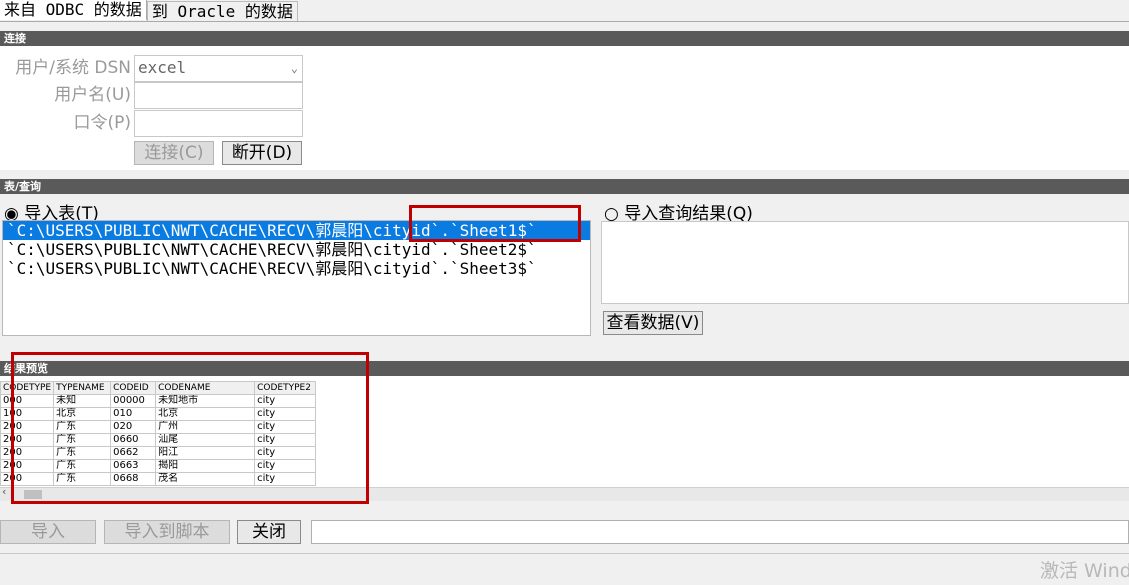 The height and width of the screenshot is (585, 1129). What do you see at coordinates (865, 262) in the screenshot?
I see `query-text-area` at bounding box center [865, 262].